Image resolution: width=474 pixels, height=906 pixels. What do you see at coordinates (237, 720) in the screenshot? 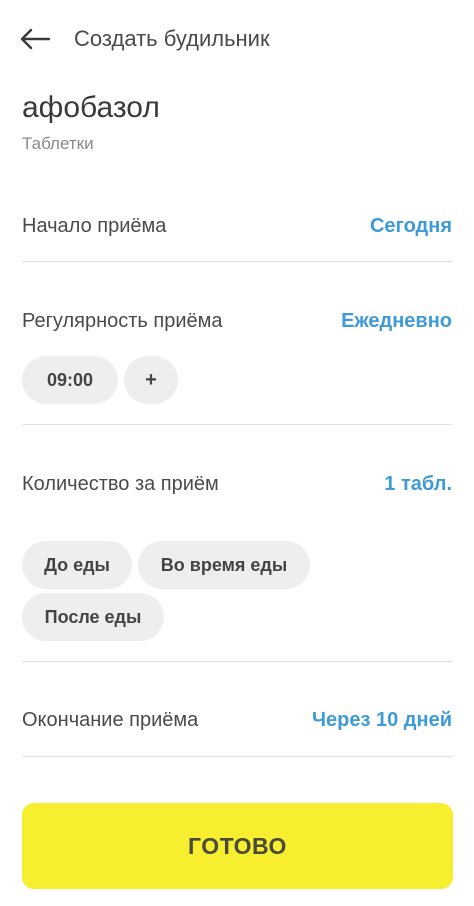
I see `end-row: Окончание приёма Через 10 дней` at bounding box center [237, 720].